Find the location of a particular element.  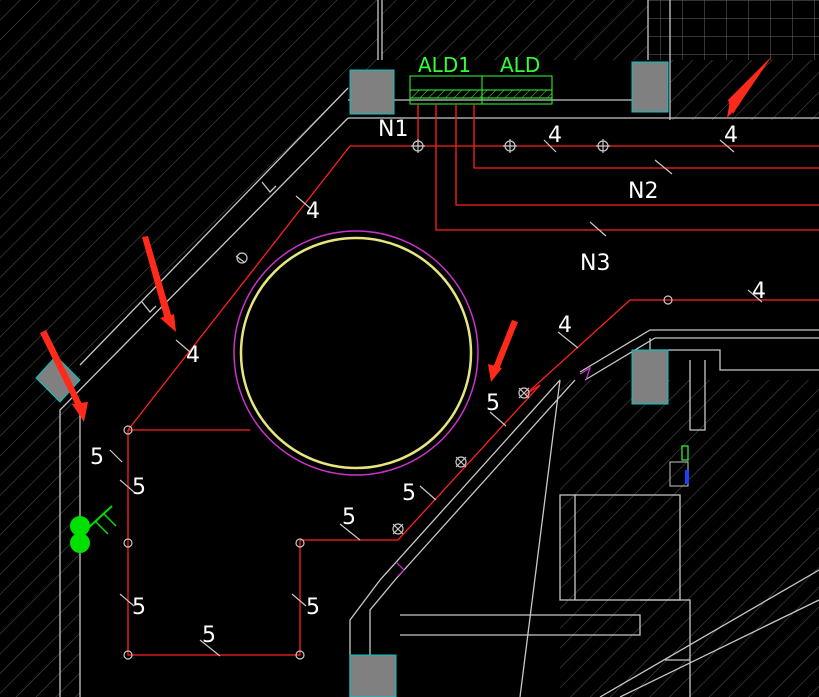

circular-column is located at coordinates (356, 353).